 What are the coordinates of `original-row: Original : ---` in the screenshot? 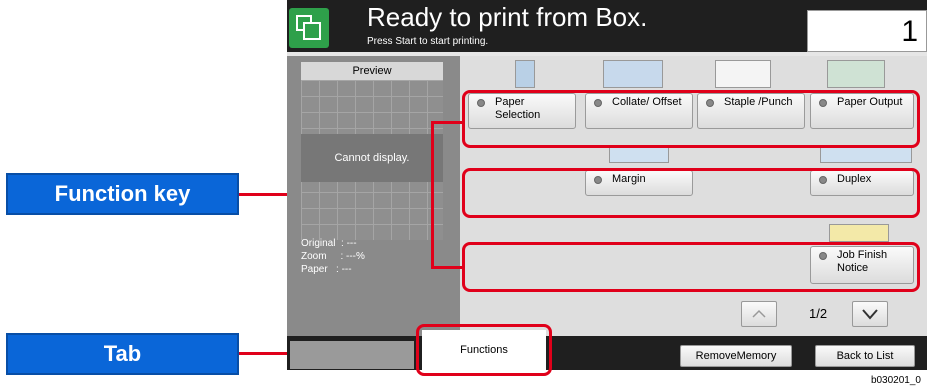 It's located at (329, 243).